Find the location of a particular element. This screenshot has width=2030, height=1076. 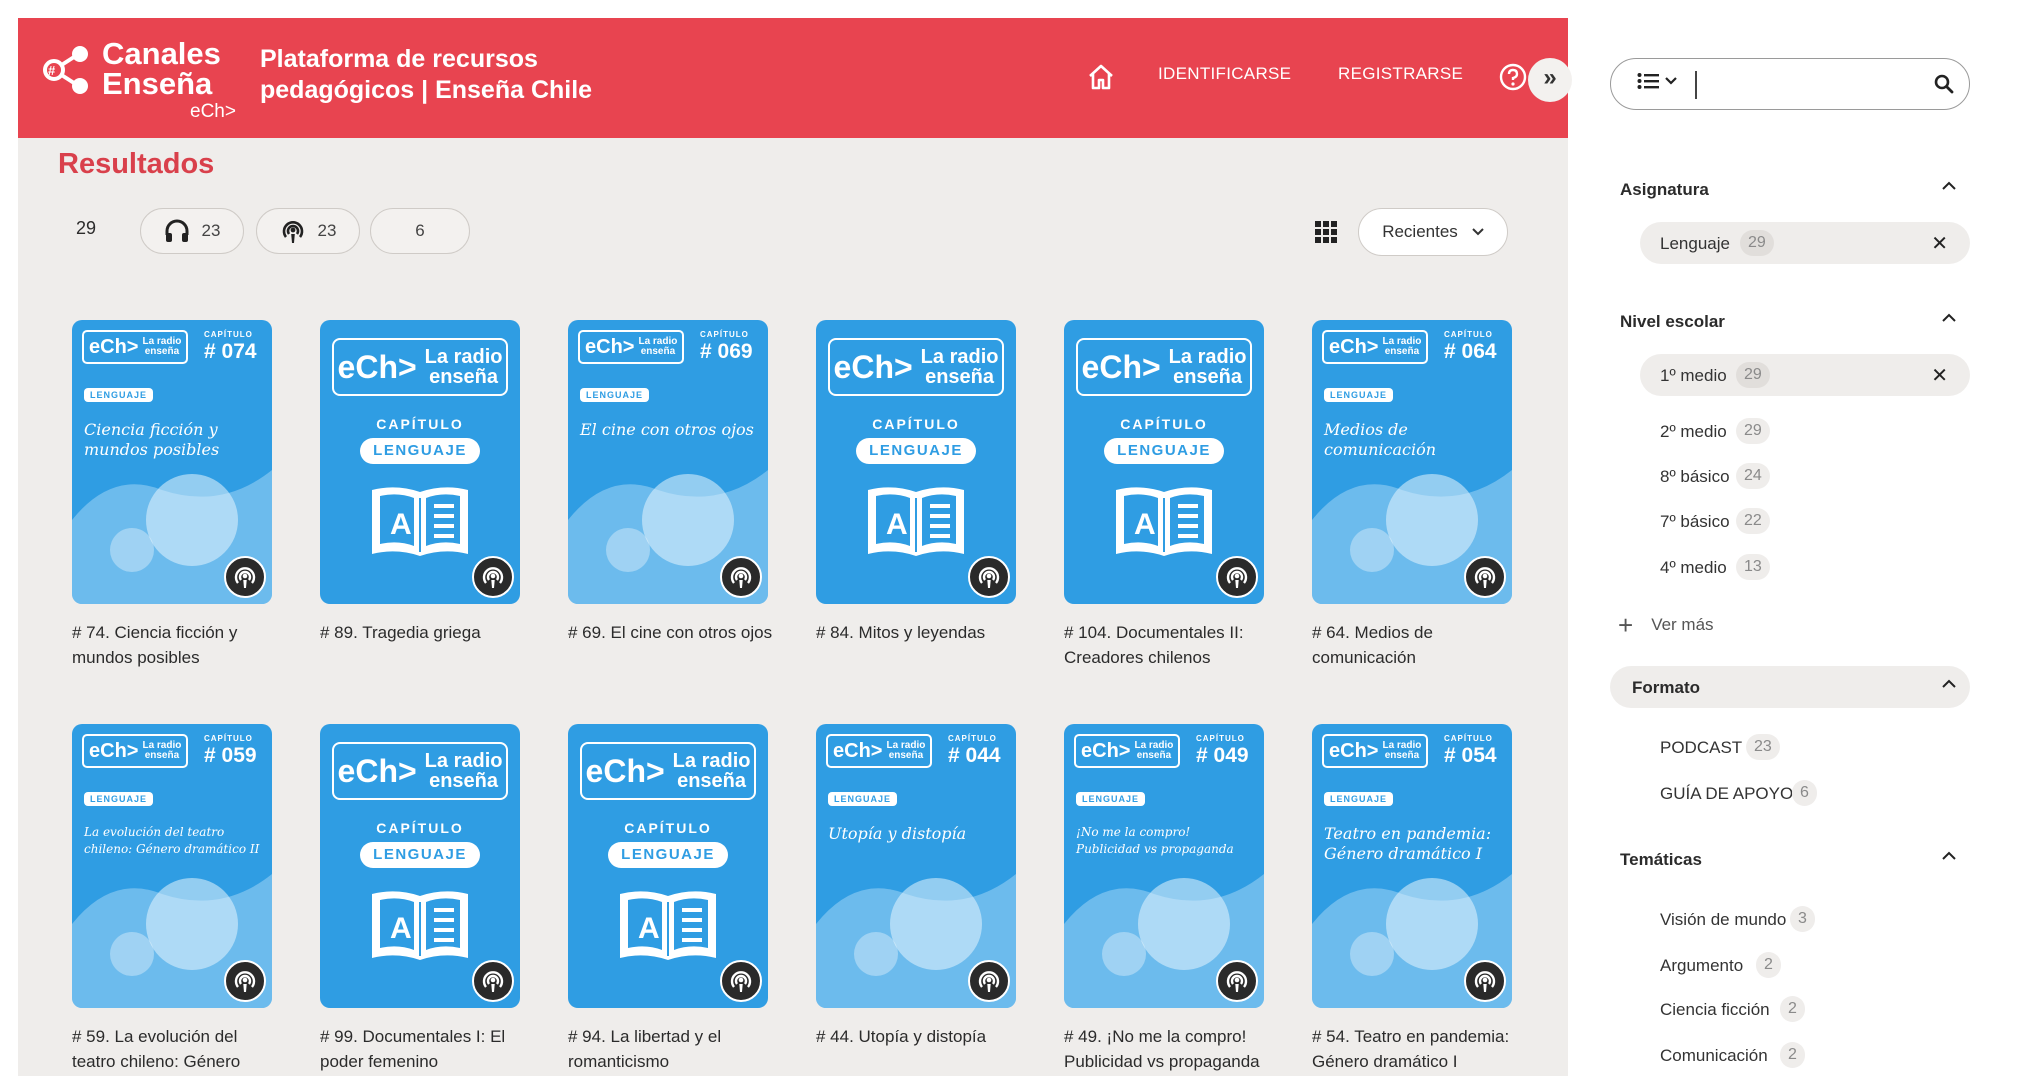

card-title: # 44. Utopía y distopía is located at coordinates (921, 1036).